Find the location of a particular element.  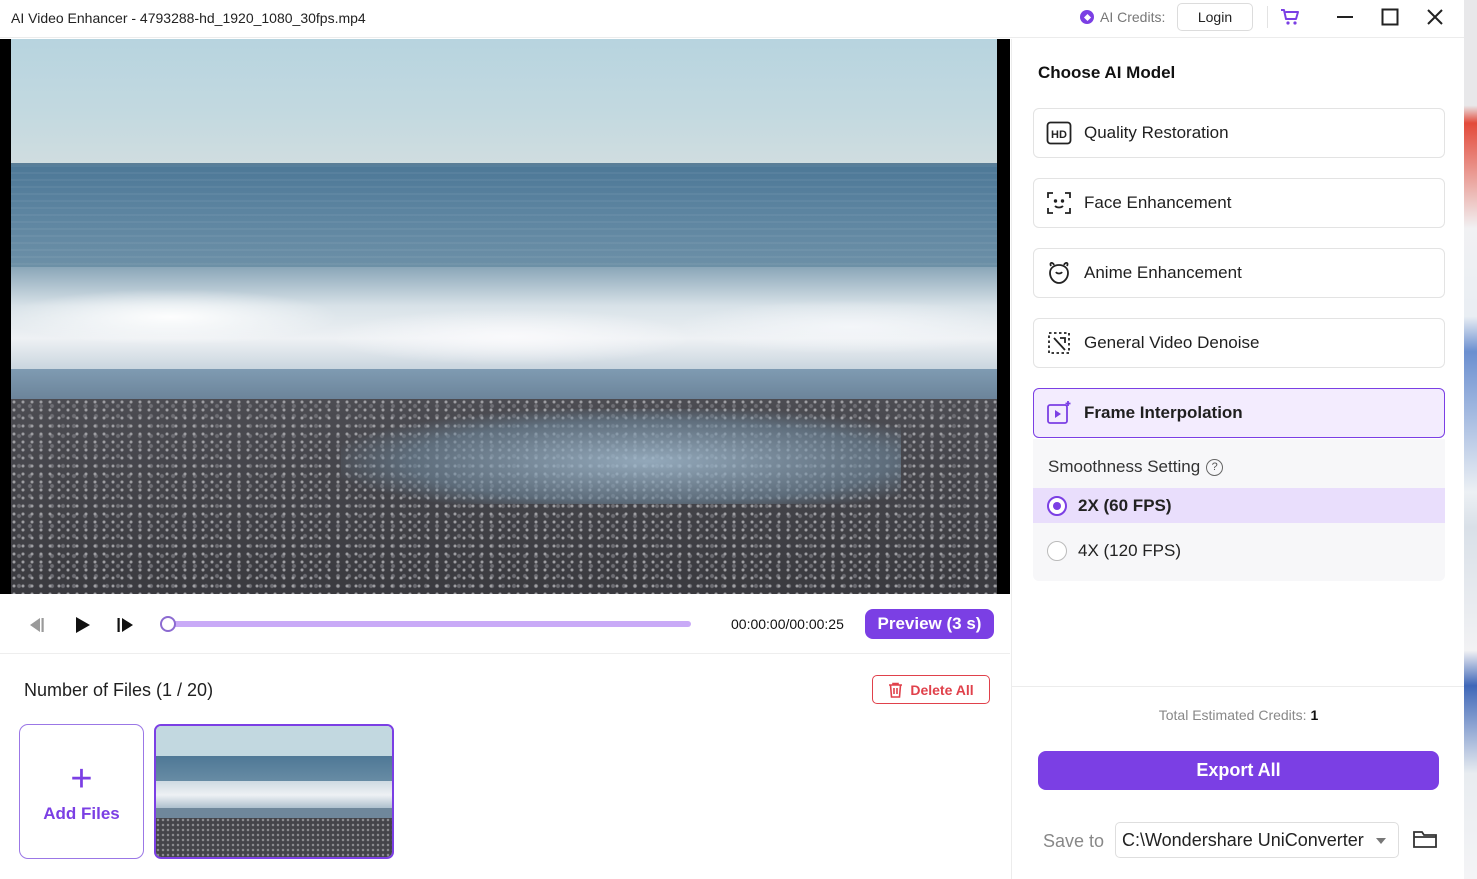

delete-all-label: Delete All is located at coordinates (942, 689).